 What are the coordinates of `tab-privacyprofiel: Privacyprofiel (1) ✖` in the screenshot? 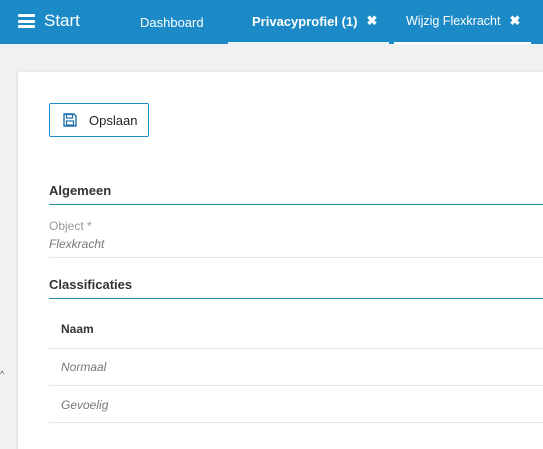 It's located at (308, 22).